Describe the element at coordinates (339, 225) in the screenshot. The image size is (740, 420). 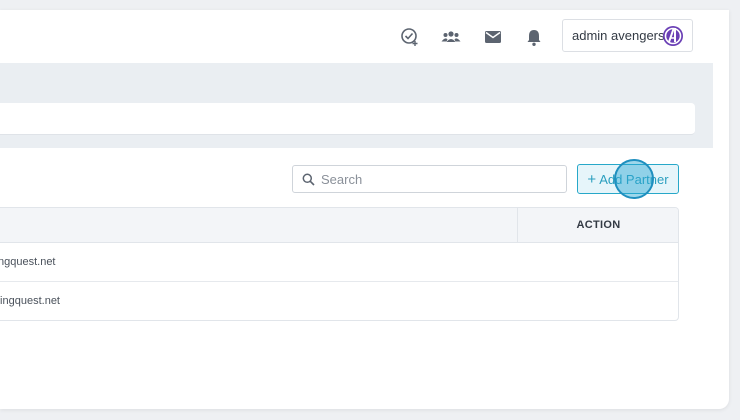
I see `table-header: ACTION` at that location.